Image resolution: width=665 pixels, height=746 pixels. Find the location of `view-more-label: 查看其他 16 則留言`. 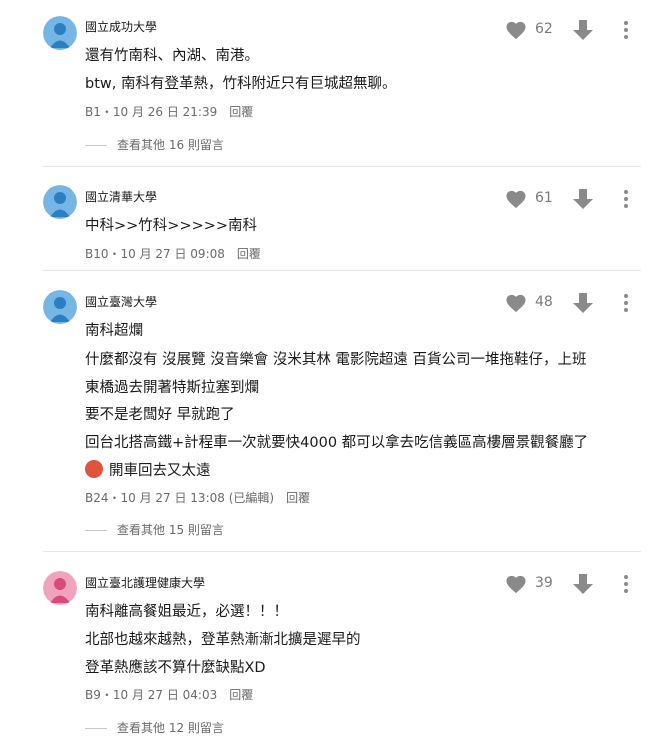

view-more-label: 查看其他 16 則留言 is located at coordinates (170, 145).